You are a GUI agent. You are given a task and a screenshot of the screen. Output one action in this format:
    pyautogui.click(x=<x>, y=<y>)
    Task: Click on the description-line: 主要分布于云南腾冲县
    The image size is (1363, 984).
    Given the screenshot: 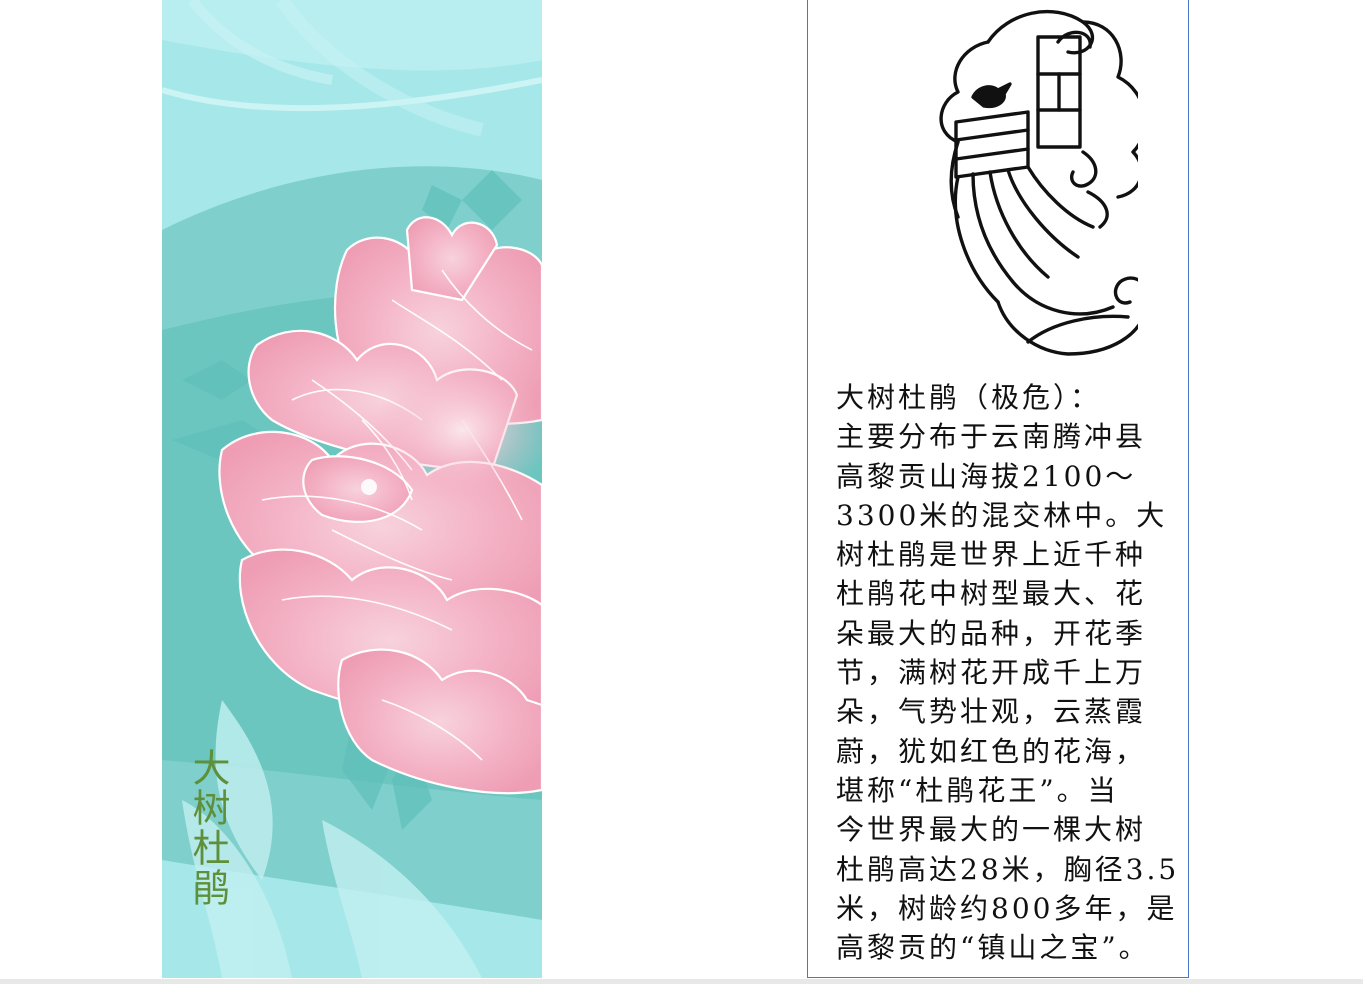 What is the action you would take?
    pyautogui.click(x=991, y=437)
    